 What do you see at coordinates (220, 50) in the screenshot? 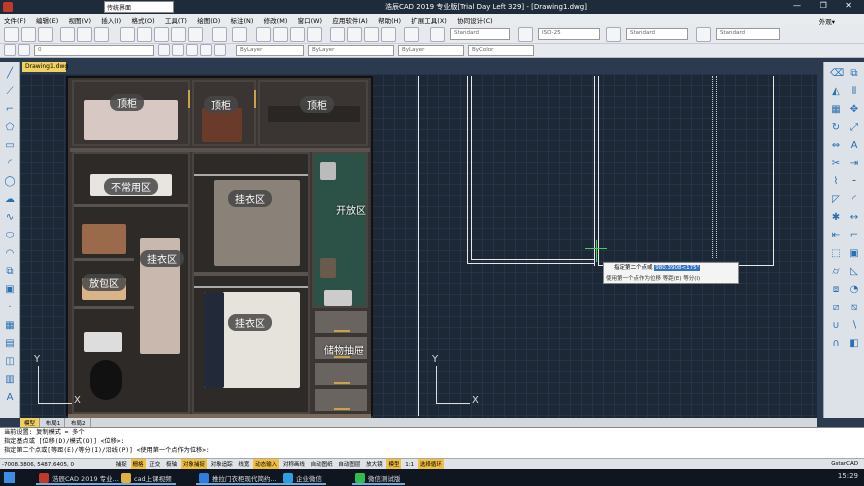
I see `layer-freeze-icon` at bounding box center [220, 50].